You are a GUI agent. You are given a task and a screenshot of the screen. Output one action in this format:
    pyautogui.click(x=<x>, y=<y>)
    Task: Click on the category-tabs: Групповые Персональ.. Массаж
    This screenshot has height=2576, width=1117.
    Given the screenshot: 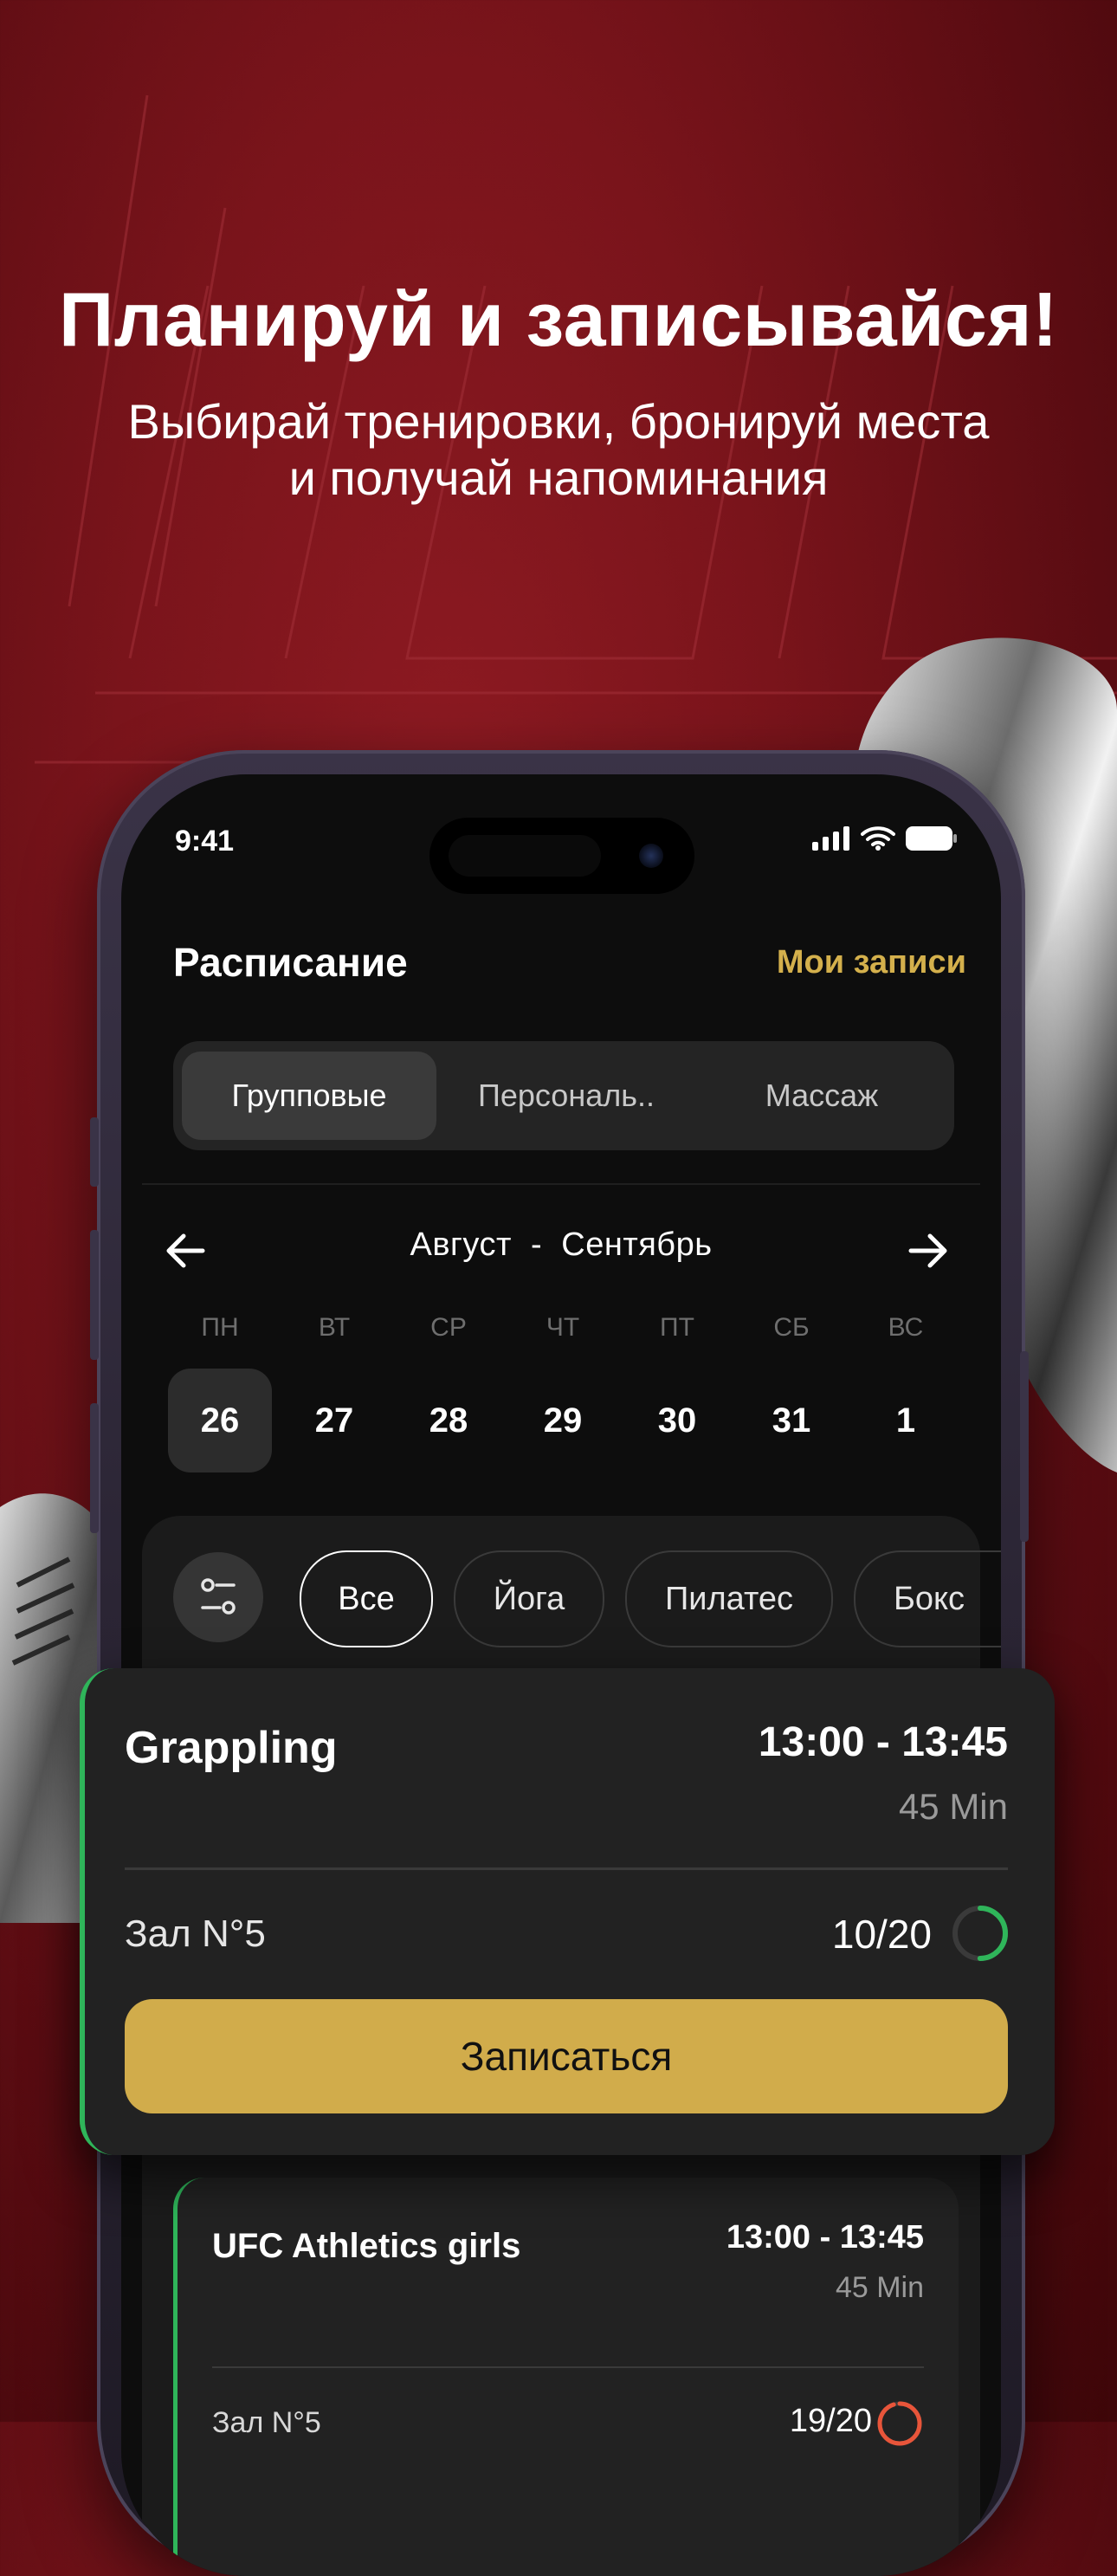 What is the action you would take?
    pyautogui.click(x=564, y=1095)
    